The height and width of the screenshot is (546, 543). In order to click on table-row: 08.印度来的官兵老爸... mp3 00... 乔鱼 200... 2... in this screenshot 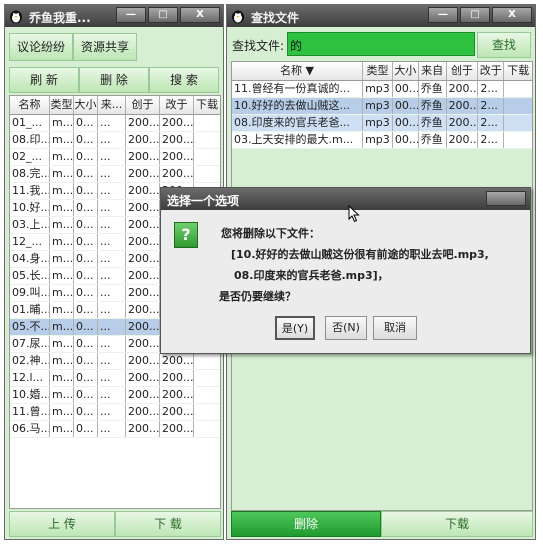, I will do `click(382, 123)`.